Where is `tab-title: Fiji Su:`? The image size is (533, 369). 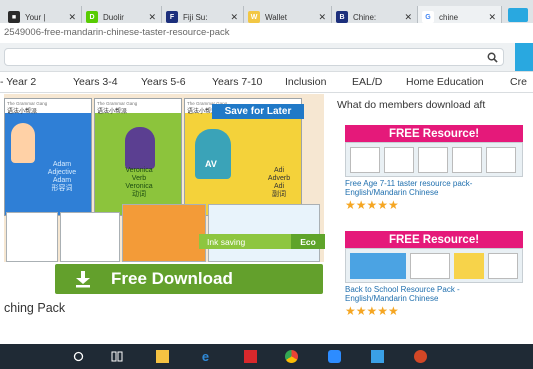 tab-title: Fiji Su: is located at coordinates (195, 17).